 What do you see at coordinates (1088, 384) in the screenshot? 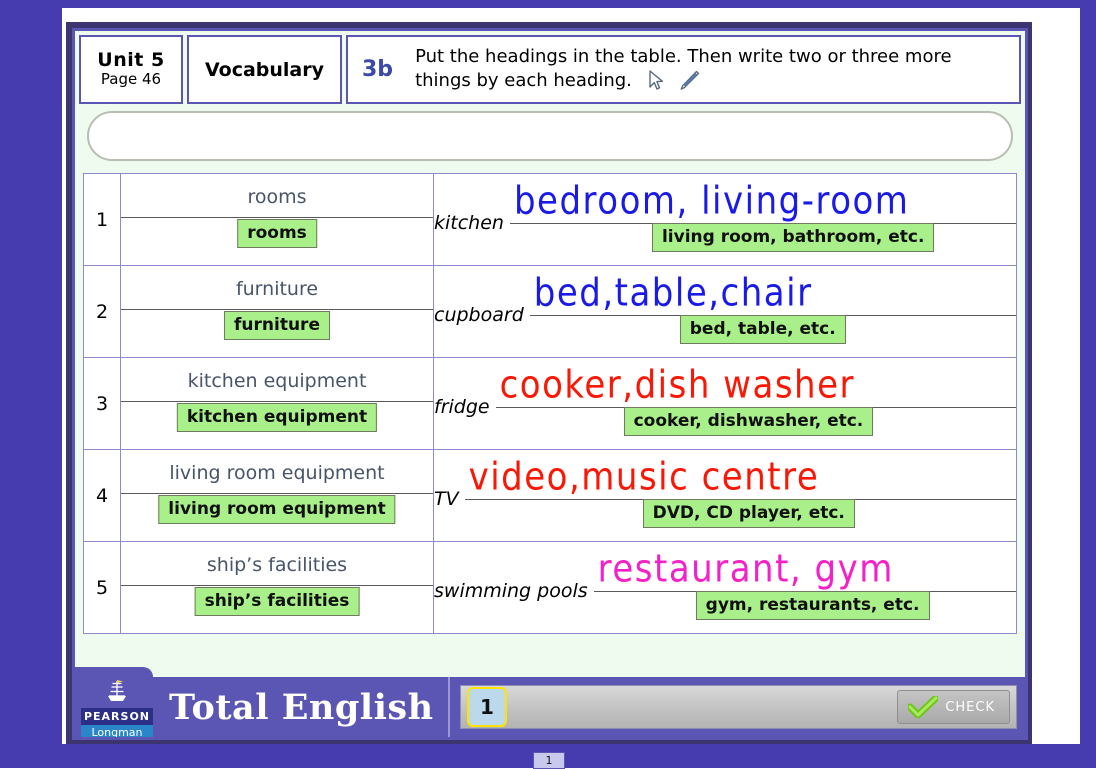
I see `page-edge-right` at bounding box center [1088, 384].